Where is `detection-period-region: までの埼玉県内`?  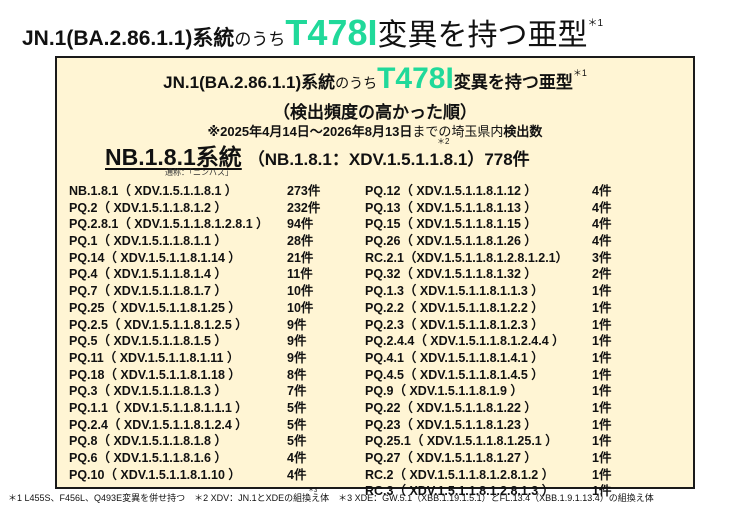 detection-period-region: までの埼玉県内 is located at coordinates (458, 131).